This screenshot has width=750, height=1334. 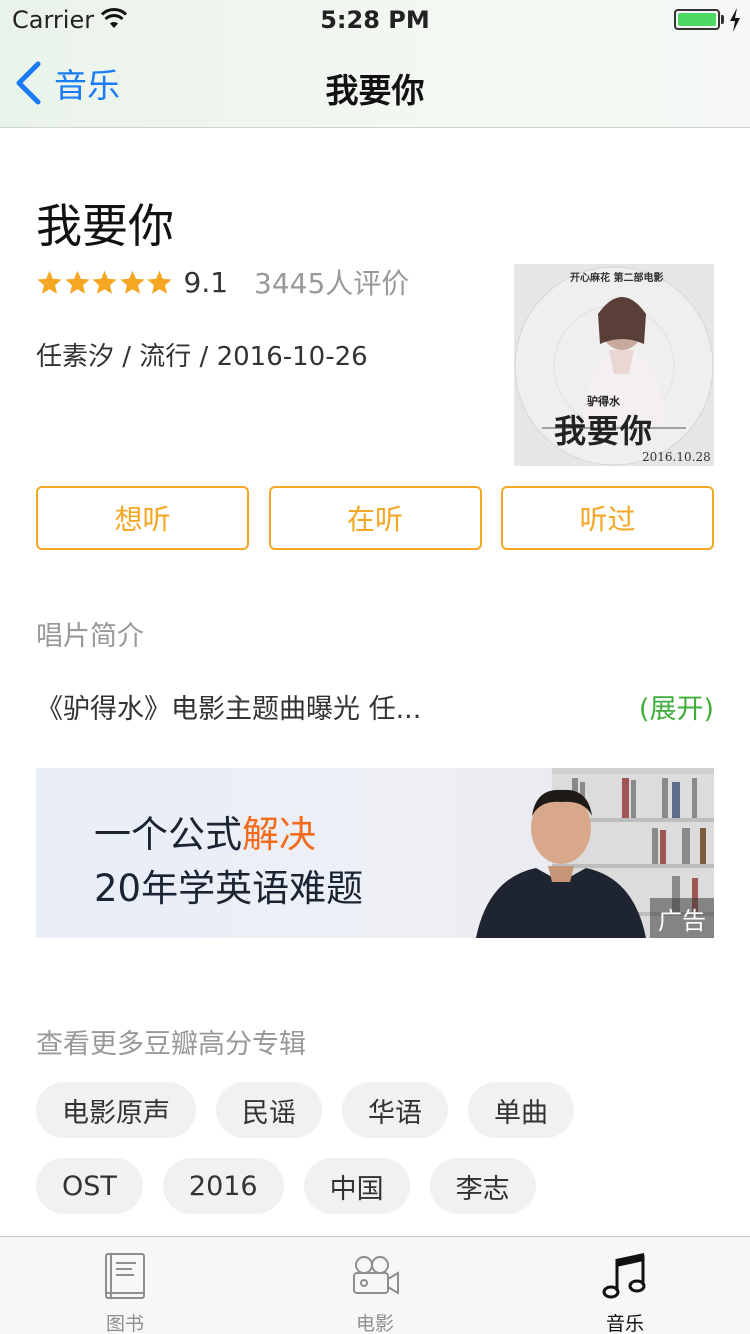 I want to click on ad-headline-prefix: 一个公式, so click(x=168, y=834).